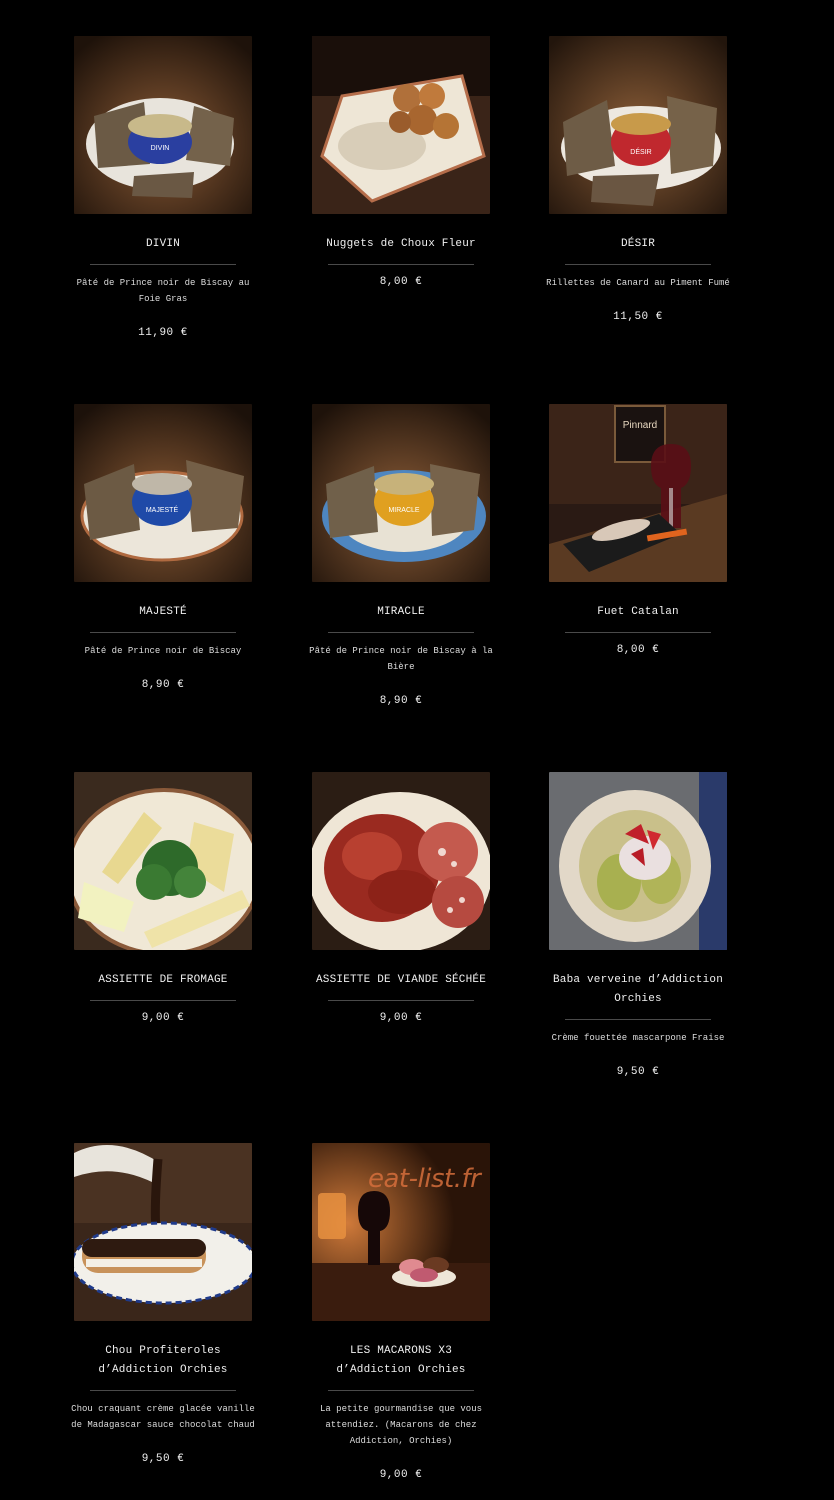 This screenshot has width=834, height=1500. What do you see at coordinates (401, 980) in the screenshot?
I see `item-name: ASSIETTE DE VIANDE SÉCHÉE` at bounding box center [401, 980].